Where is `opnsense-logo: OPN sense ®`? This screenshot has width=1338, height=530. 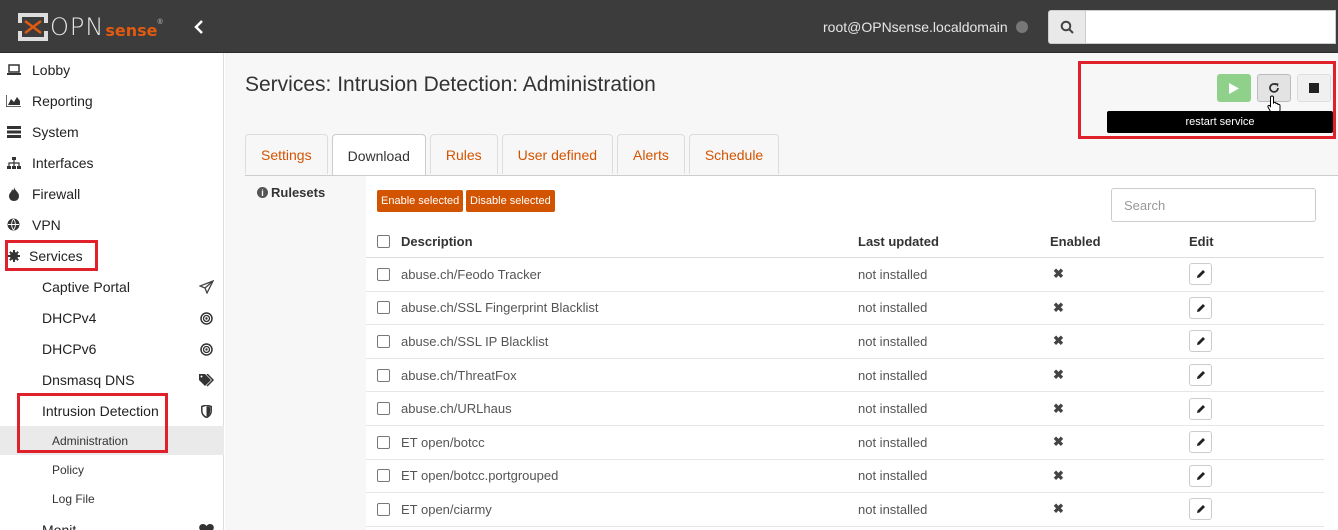
opnsense-logo: OPN sense ® is located at coordinates (90, 27).